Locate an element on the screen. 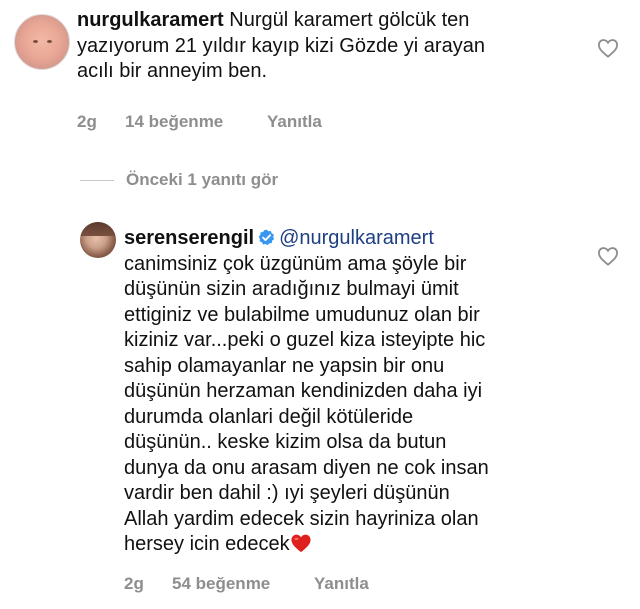 This screenshot has width=640, height=609. avatar-hair is located at coordinates (98, 229).